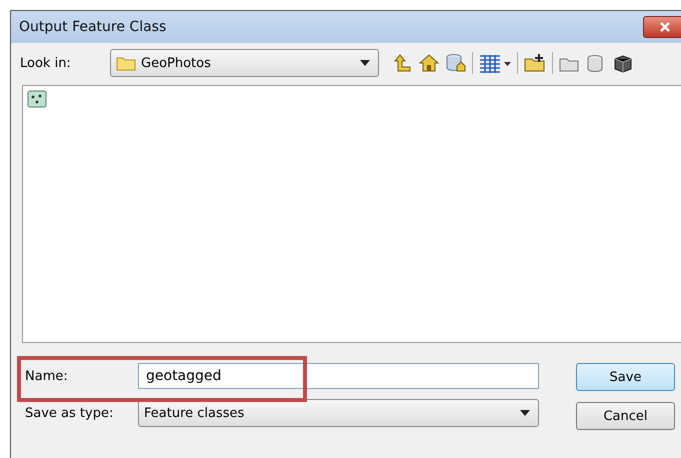 The width and height of the screenshot is (681, 458). I want to click on name-label: Name:, so click(47, 376).